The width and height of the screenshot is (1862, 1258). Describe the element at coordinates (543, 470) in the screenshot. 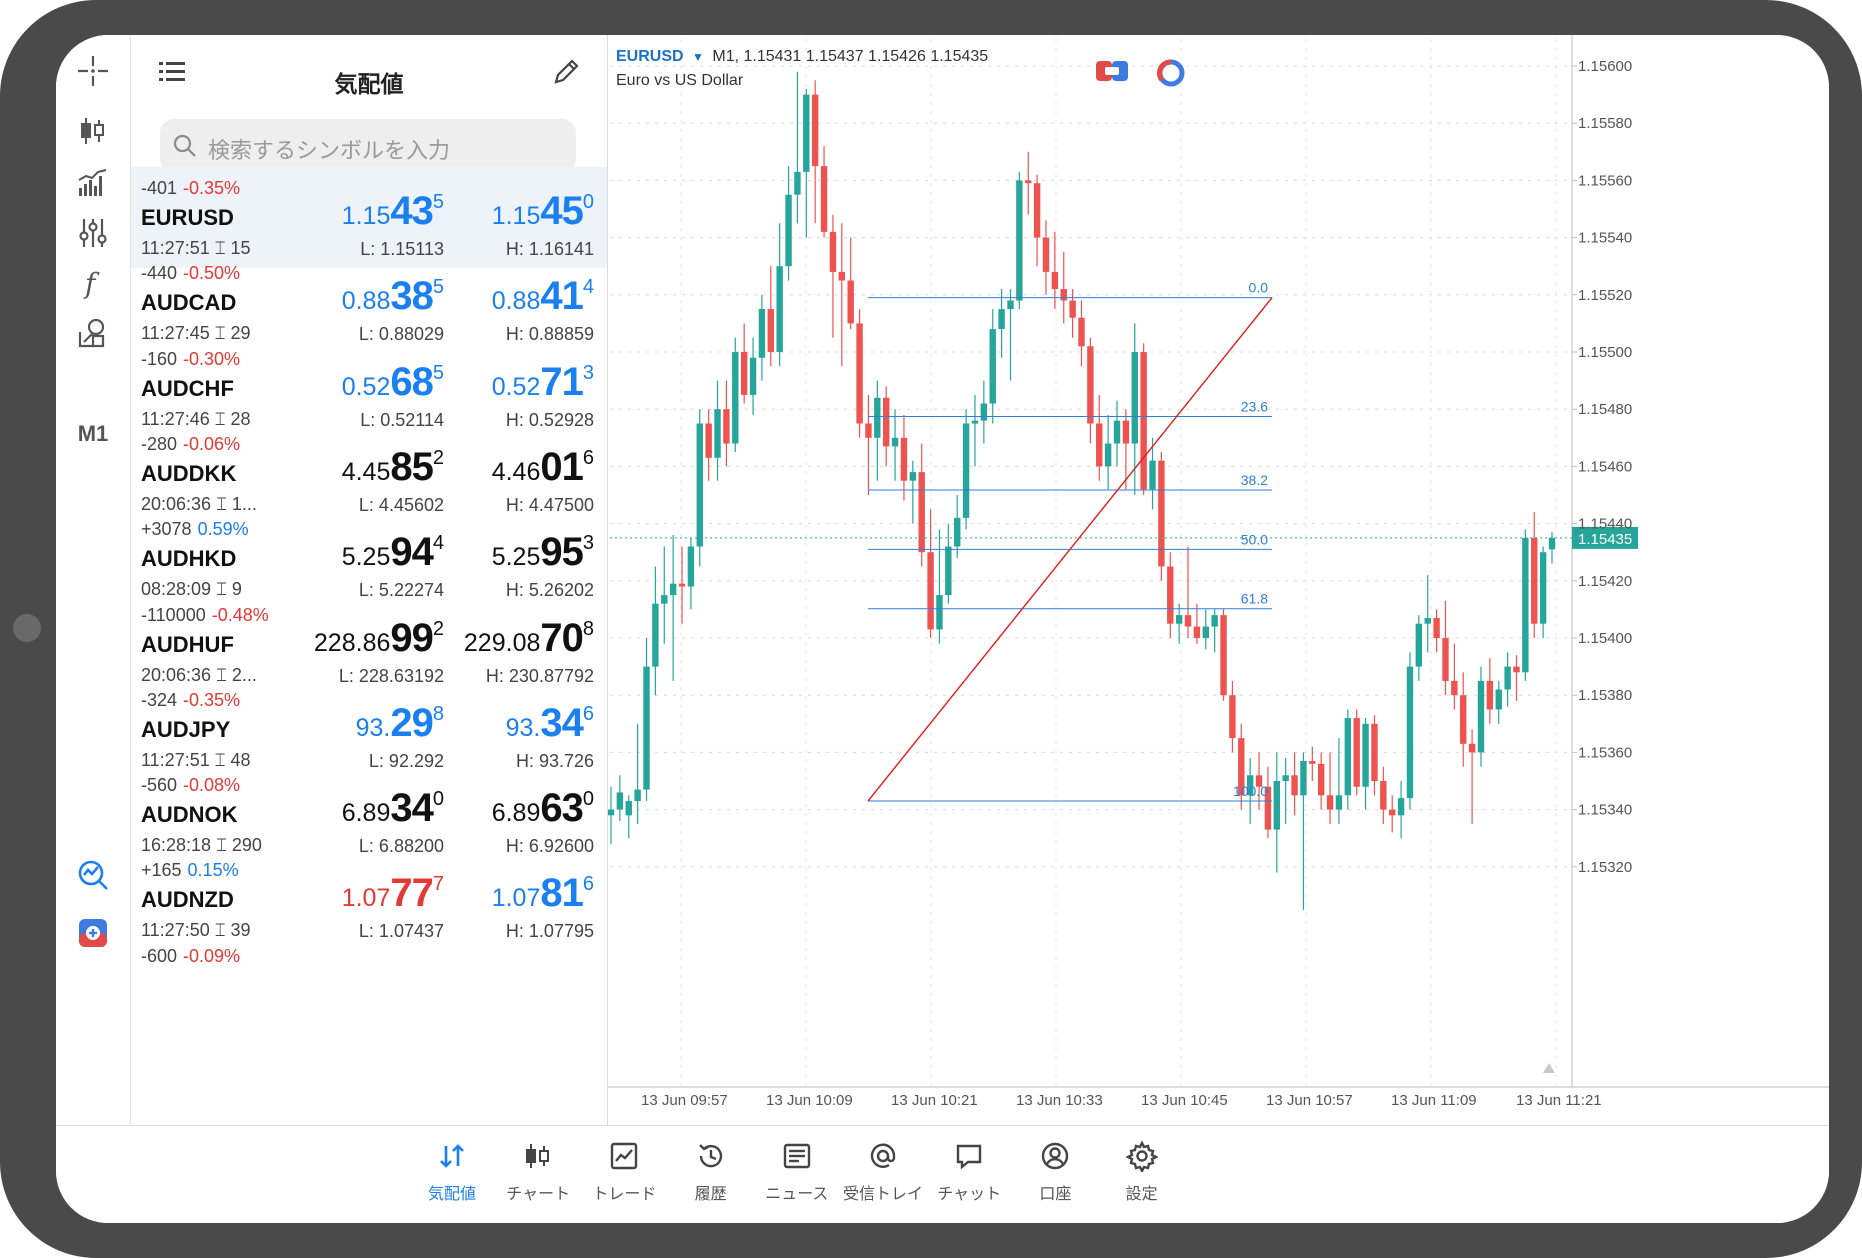

I see `ask-price: 4.46016` at that location.